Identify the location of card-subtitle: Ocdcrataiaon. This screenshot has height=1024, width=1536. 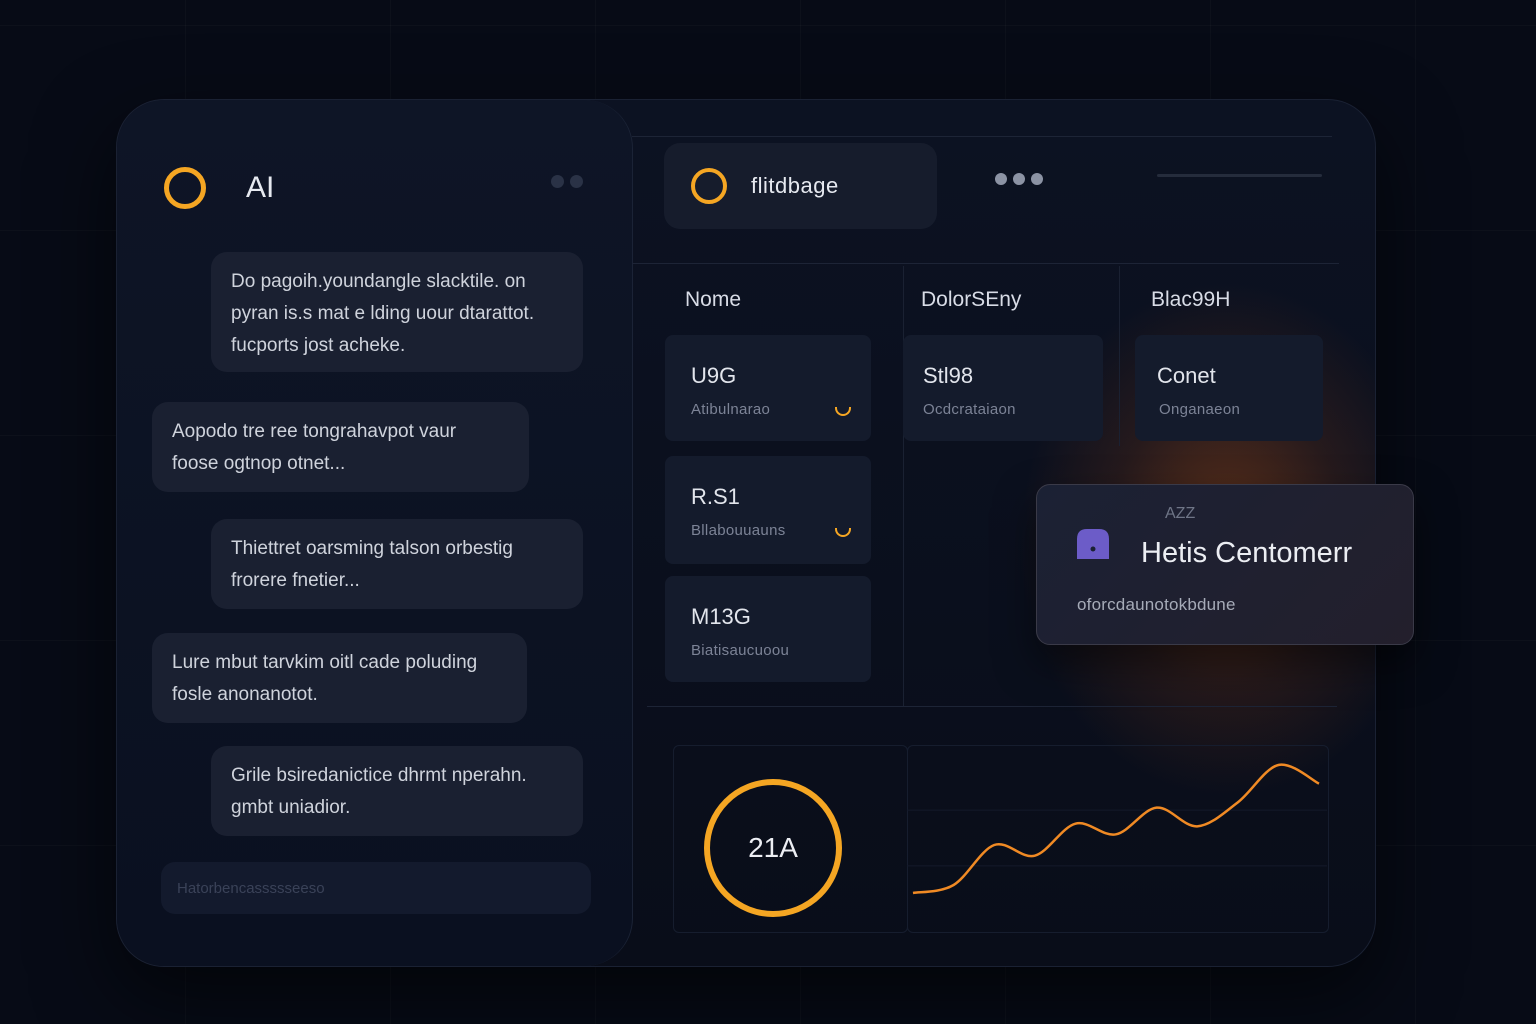
(969, 409).